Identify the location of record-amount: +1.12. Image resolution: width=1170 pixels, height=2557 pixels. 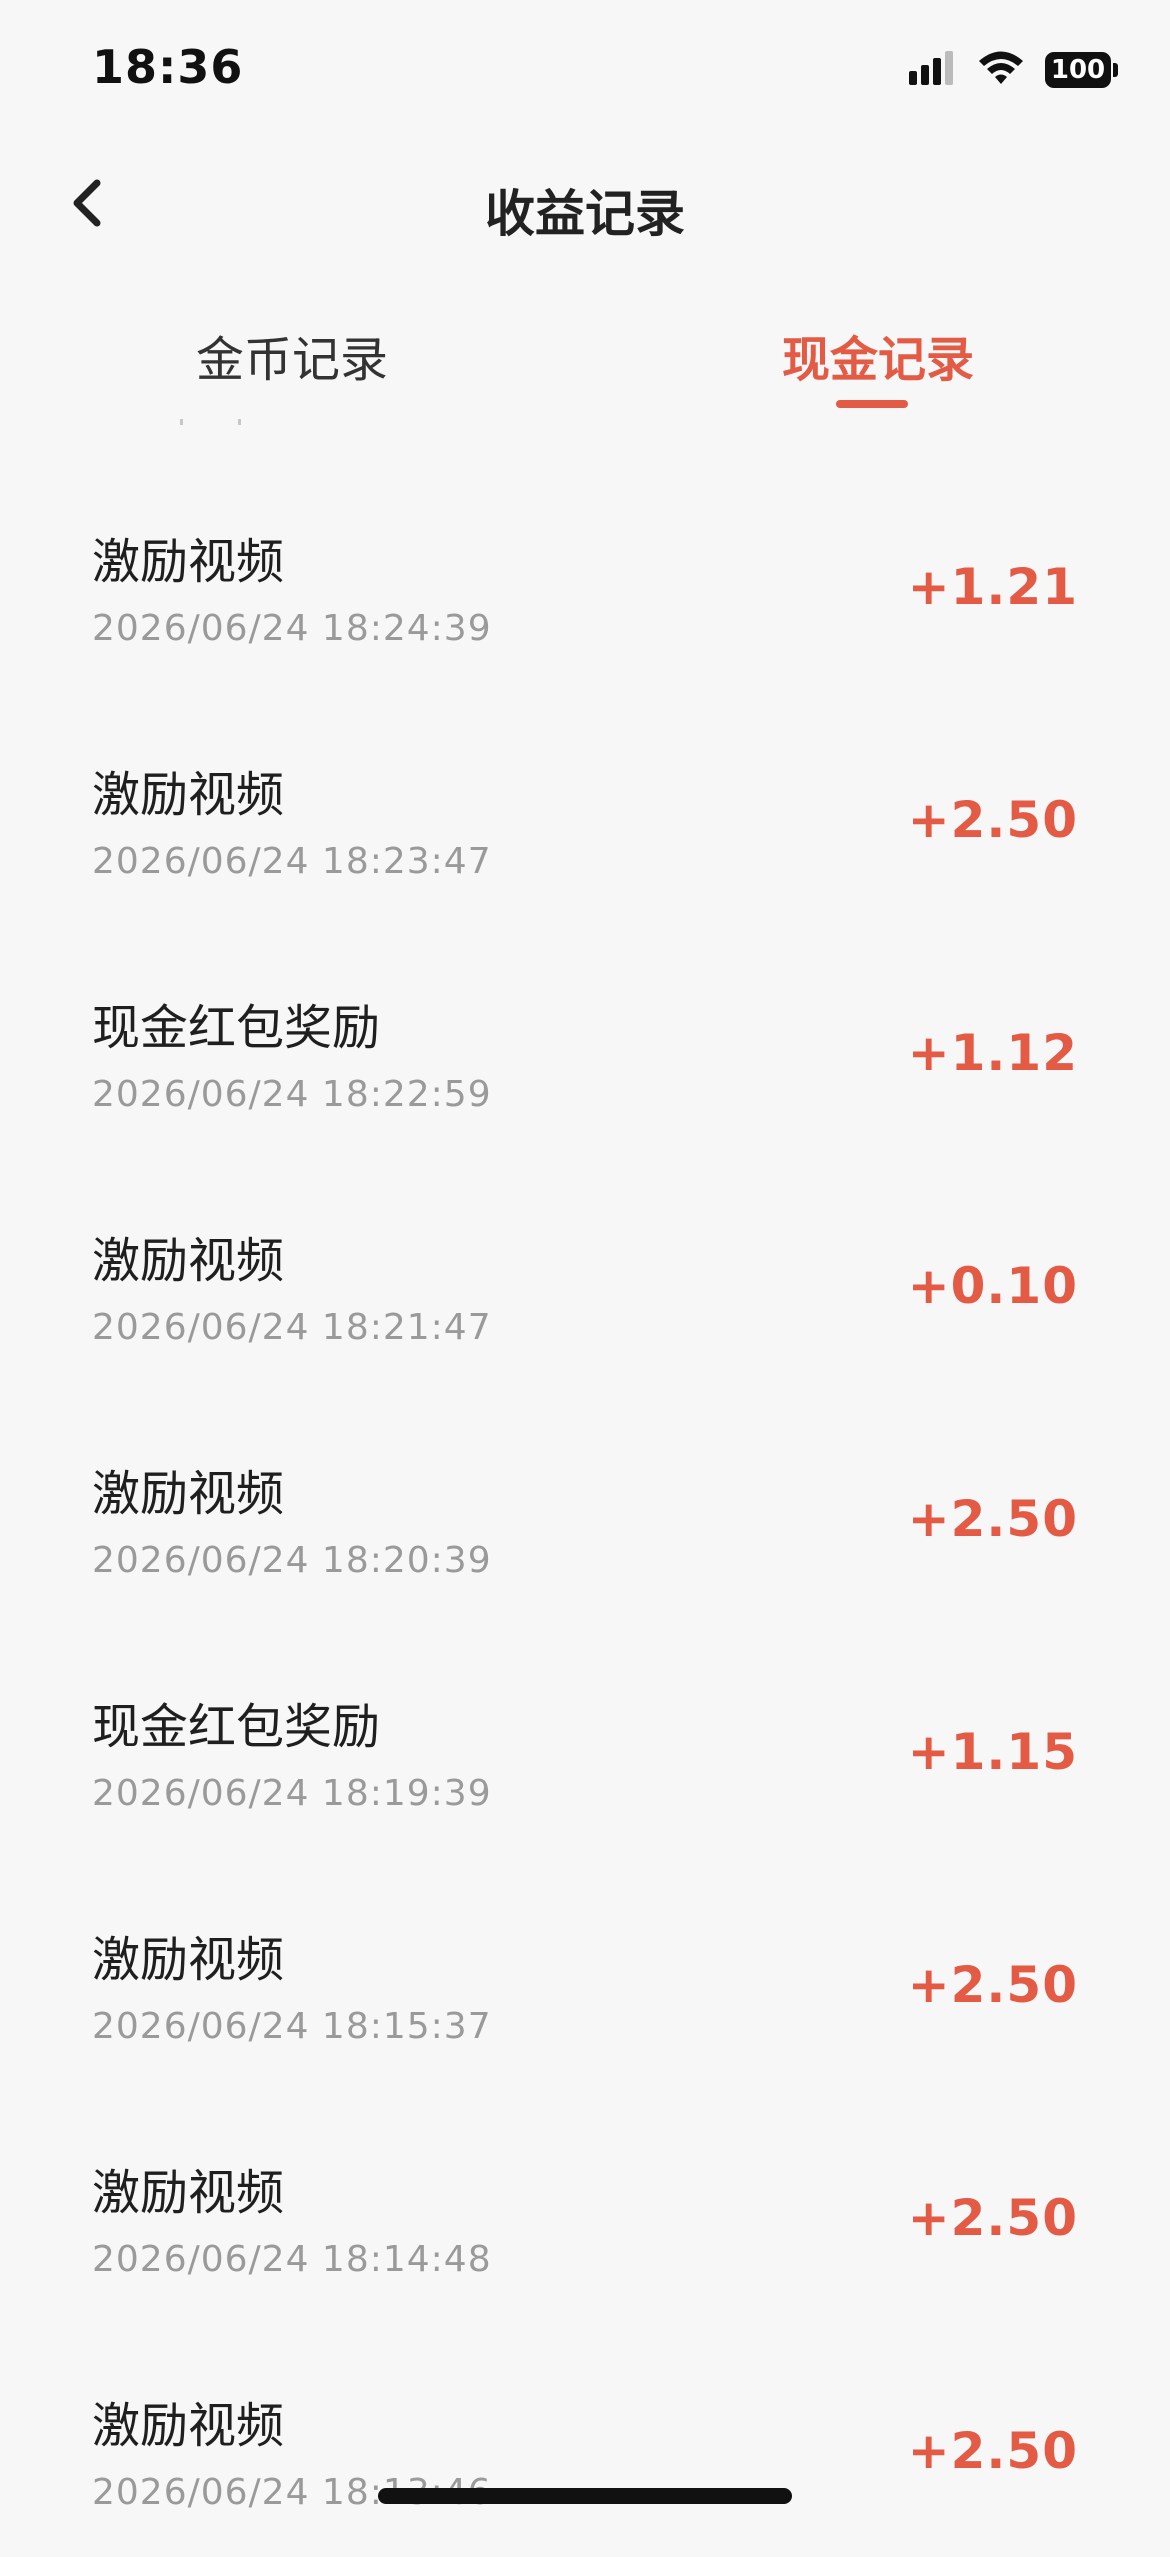
(992, 1053).